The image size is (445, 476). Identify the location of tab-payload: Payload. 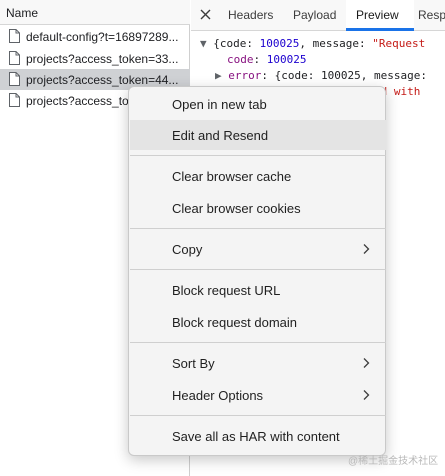
(314, 15).